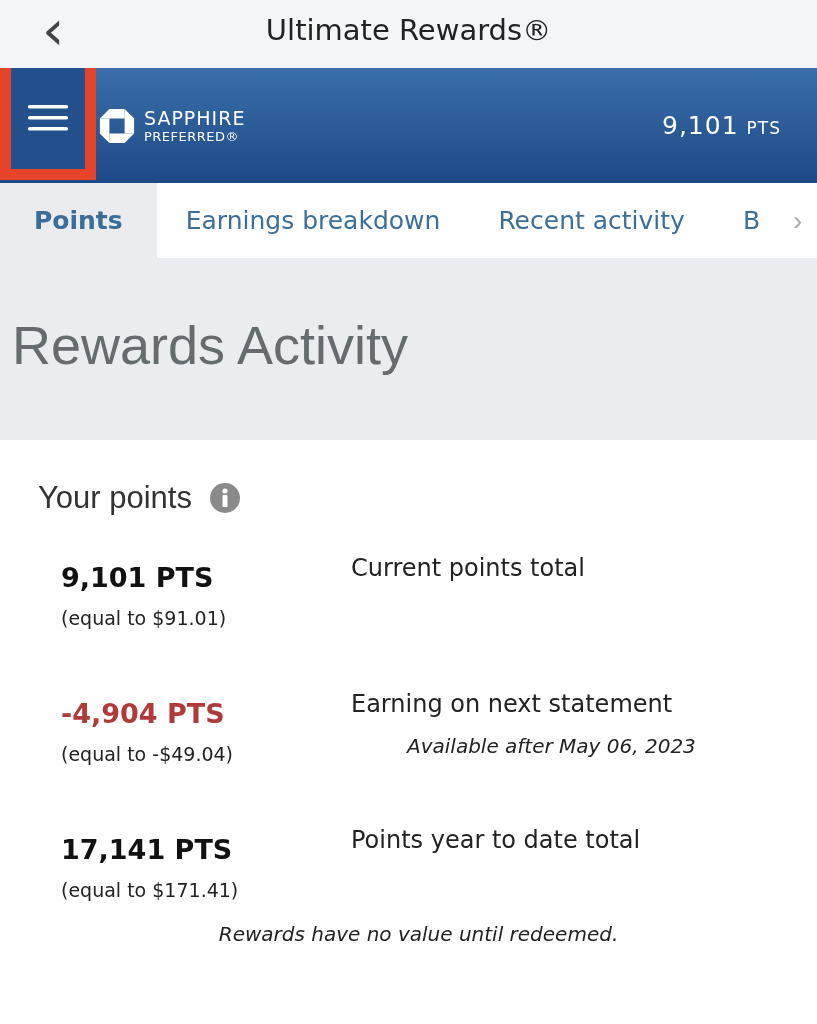 The height and width of the screenshot is (1024, 817). I want to click on dollar-equivalent: (equal to $171.41), so click(150, 890).